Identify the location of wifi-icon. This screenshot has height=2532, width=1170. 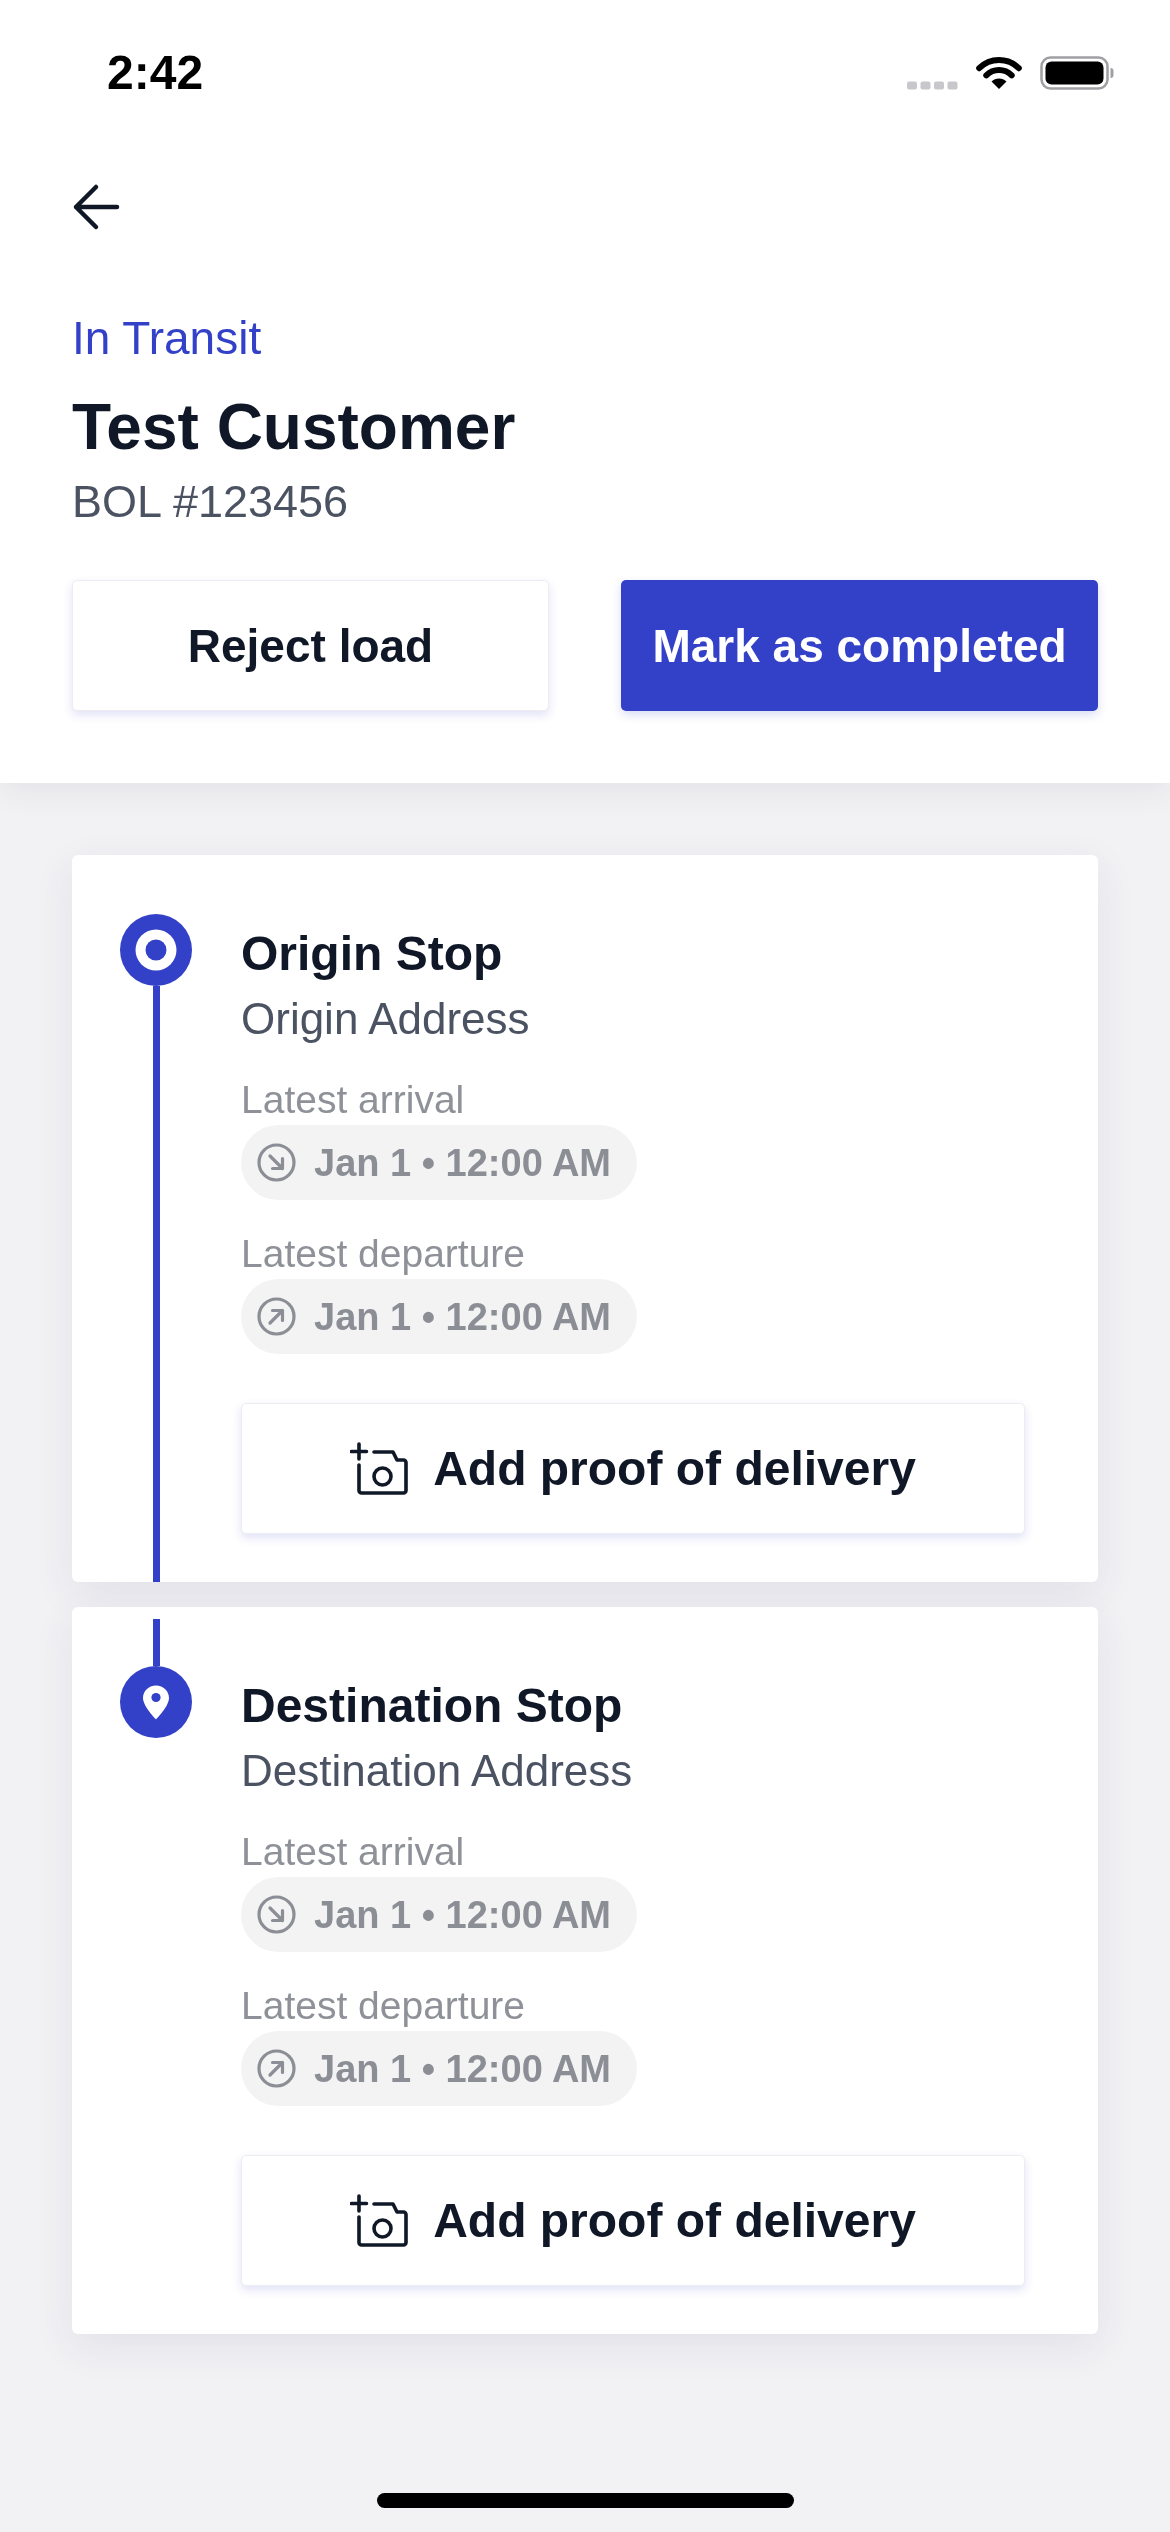
(999, 73).